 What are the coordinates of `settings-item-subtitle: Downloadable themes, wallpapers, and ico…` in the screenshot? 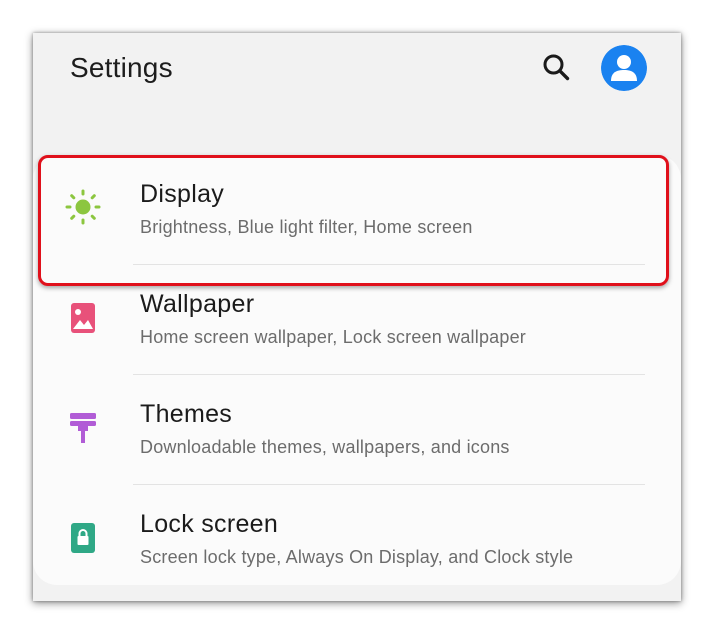 It's located at (325, 447).